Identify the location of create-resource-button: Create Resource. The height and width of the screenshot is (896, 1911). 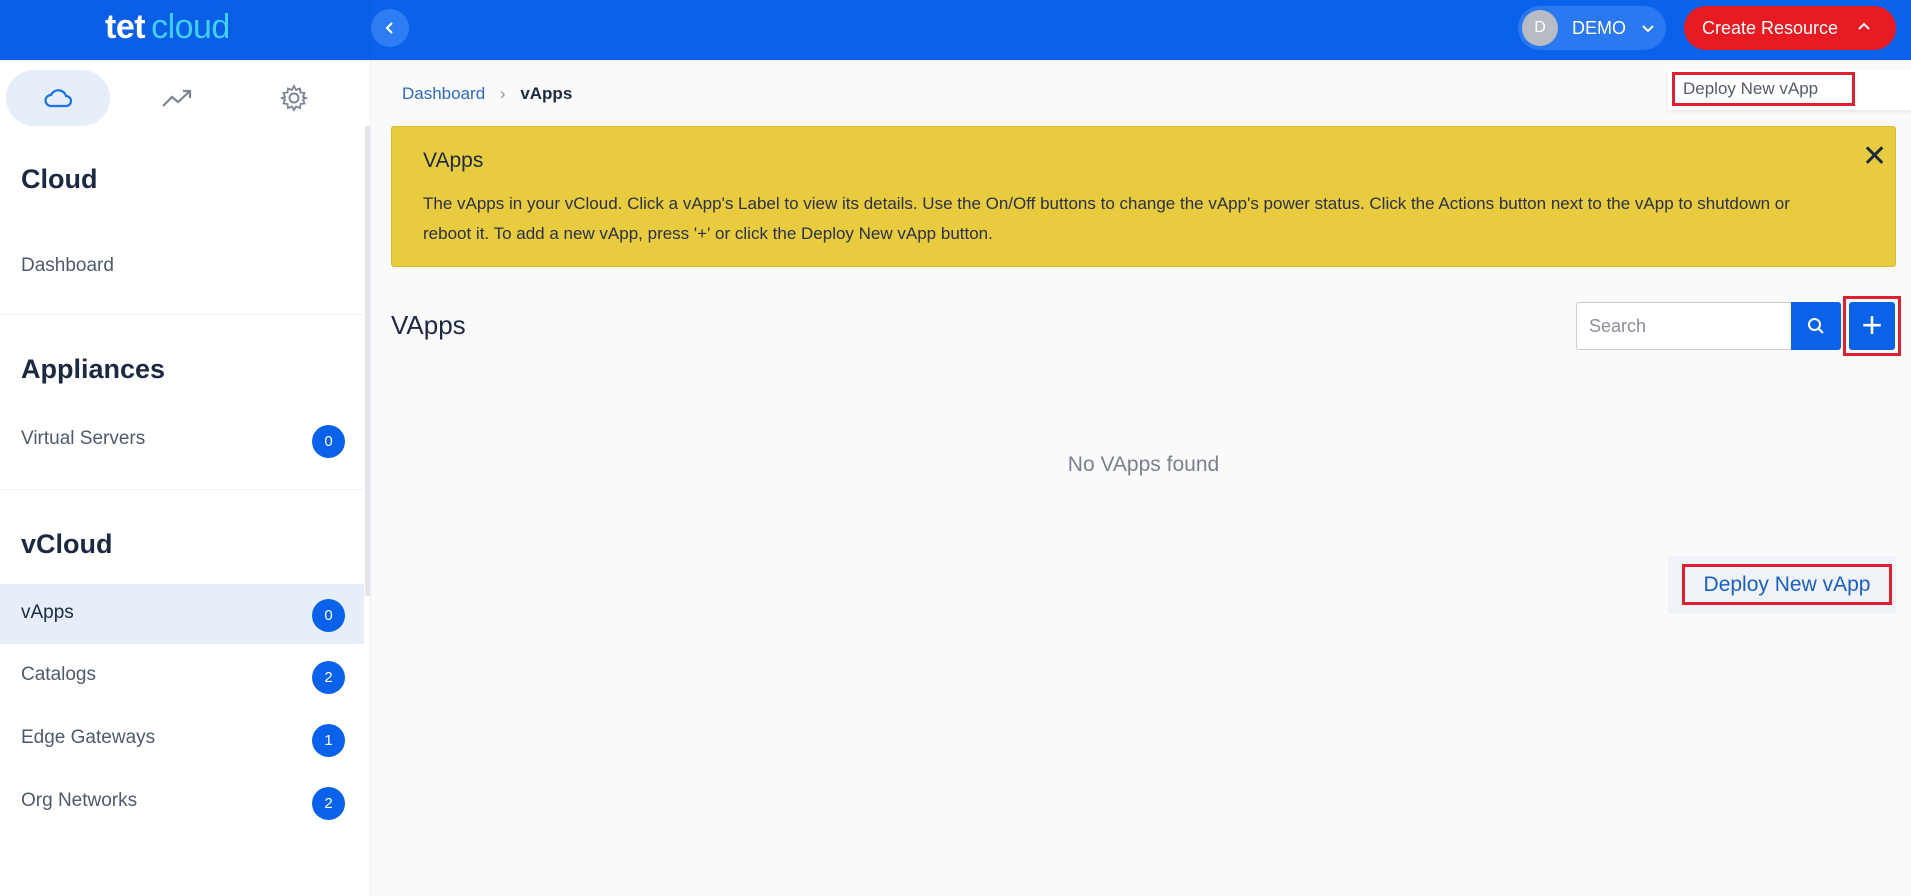
(1790, 28).